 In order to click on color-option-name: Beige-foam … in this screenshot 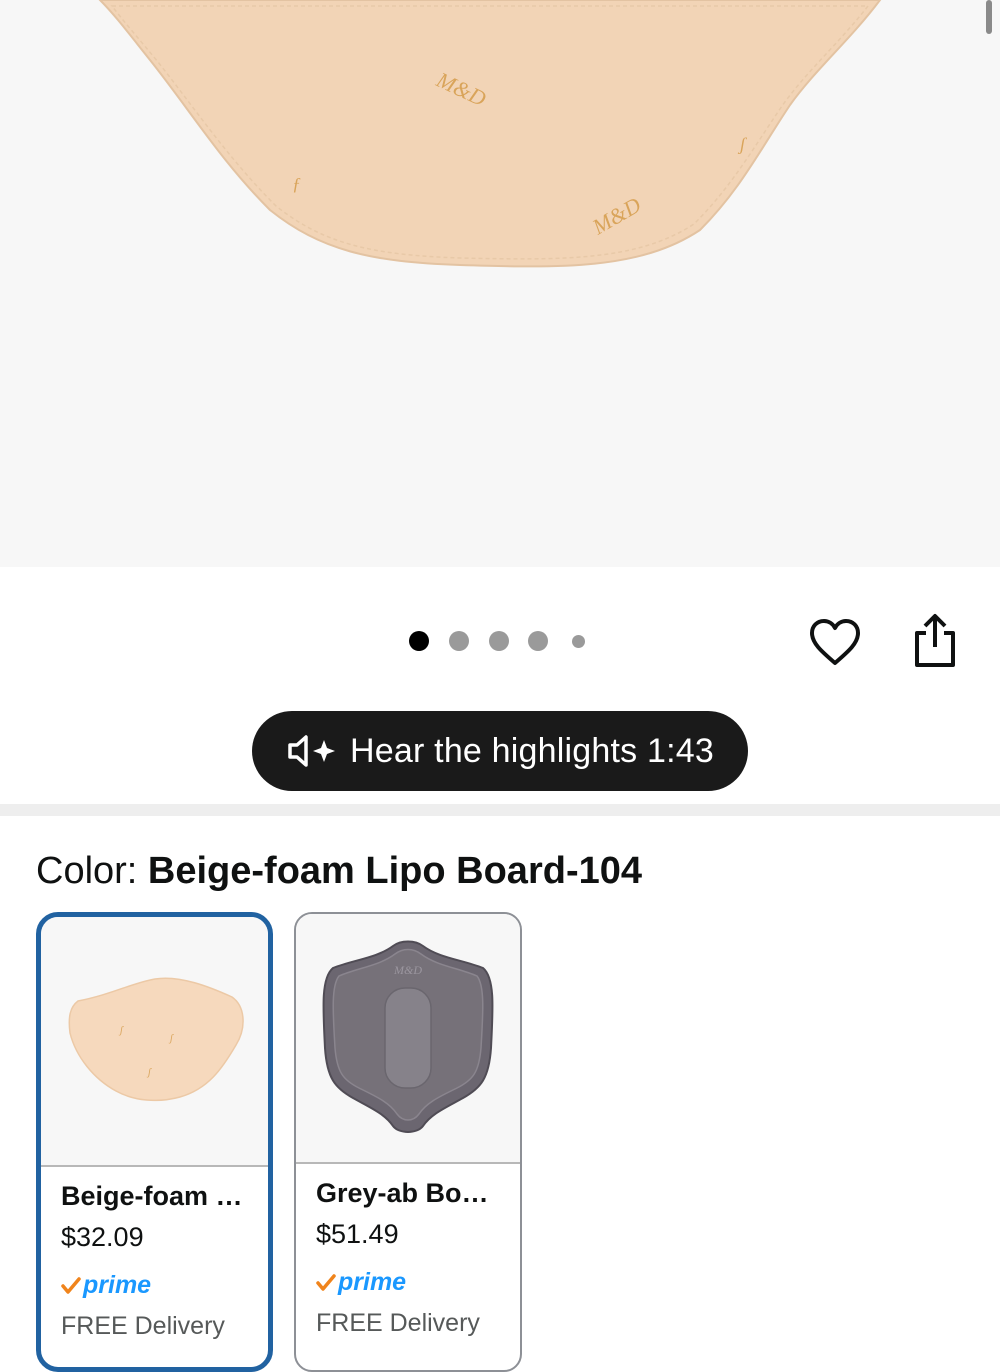, I will do `click(152, 1196)`.